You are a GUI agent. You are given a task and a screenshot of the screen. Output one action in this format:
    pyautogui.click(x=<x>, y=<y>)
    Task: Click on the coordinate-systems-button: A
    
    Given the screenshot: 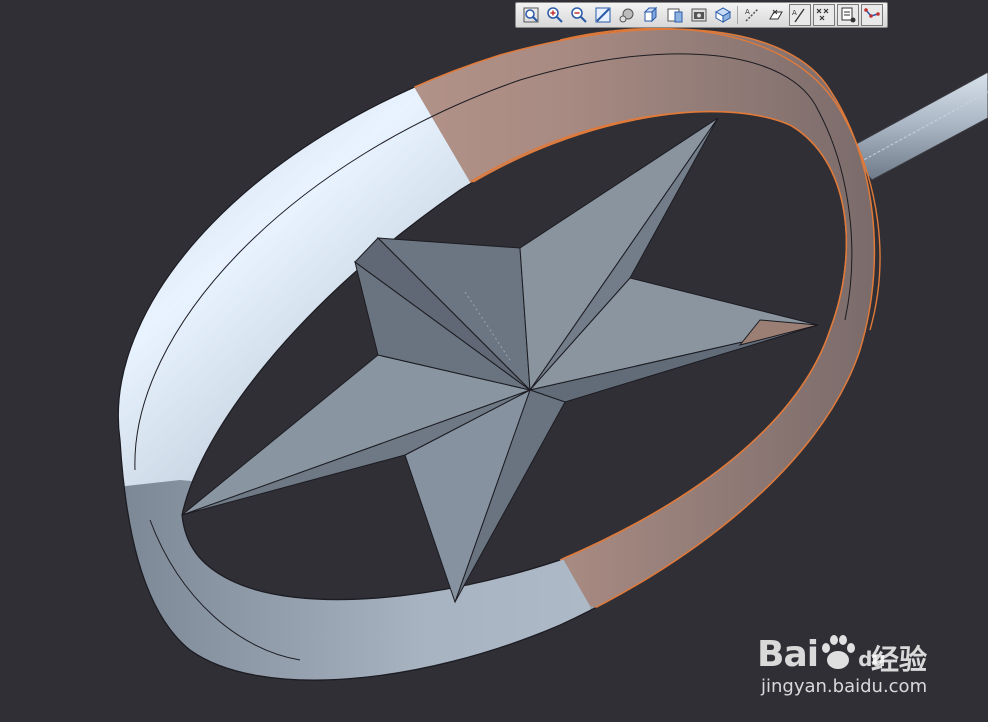 What is the action you would take?
    pyautogui.click(x=800, y=15)
    